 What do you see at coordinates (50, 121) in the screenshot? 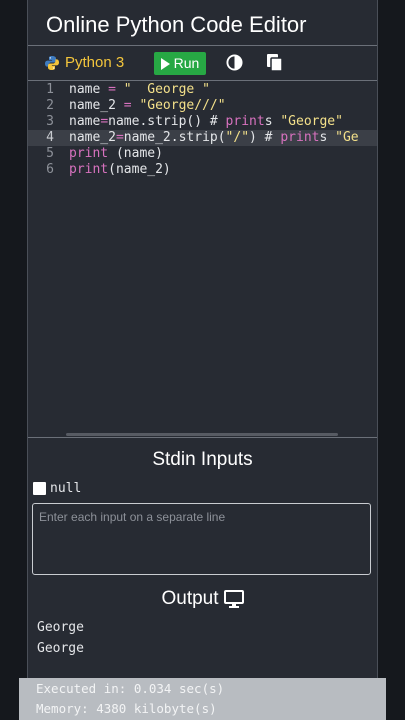
I see `line-number: 3` at bounding box center [50, 121].